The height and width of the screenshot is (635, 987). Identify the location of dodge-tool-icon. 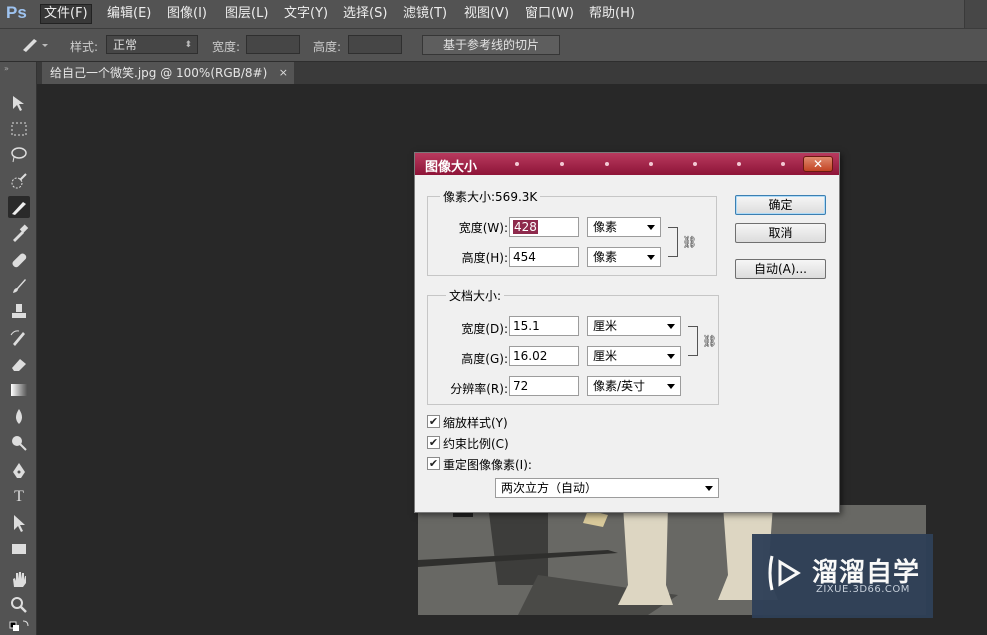
(19, 443).